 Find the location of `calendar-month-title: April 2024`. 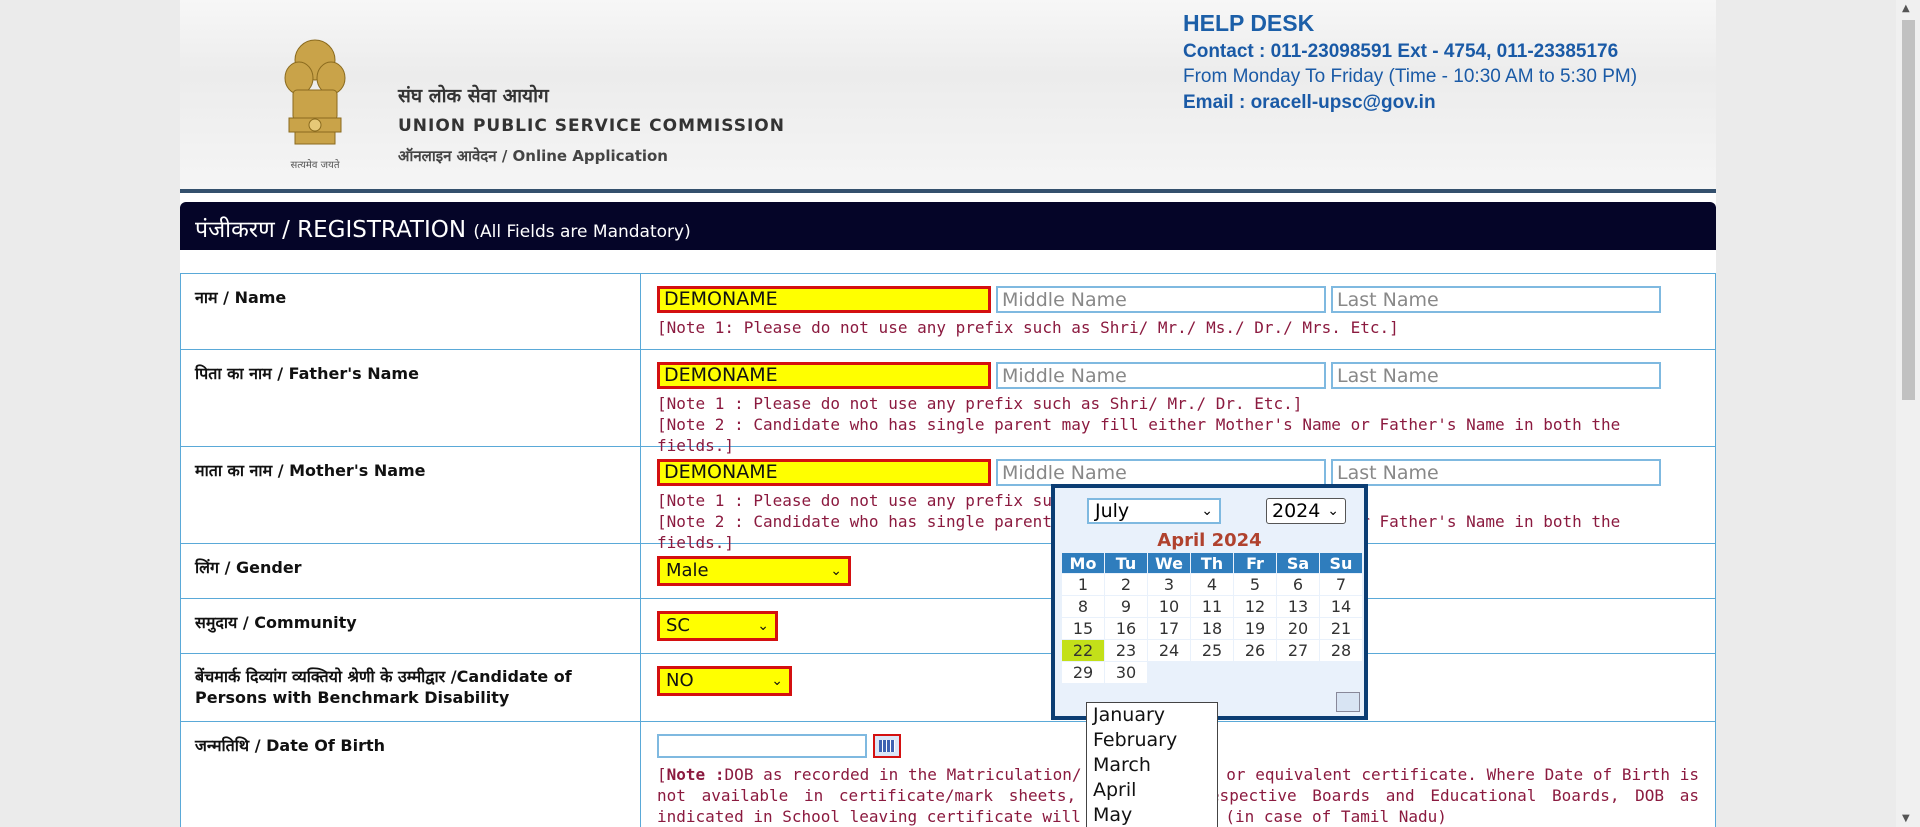

calendar-month-title: April 2024 is located at coordinates (1209, 540).